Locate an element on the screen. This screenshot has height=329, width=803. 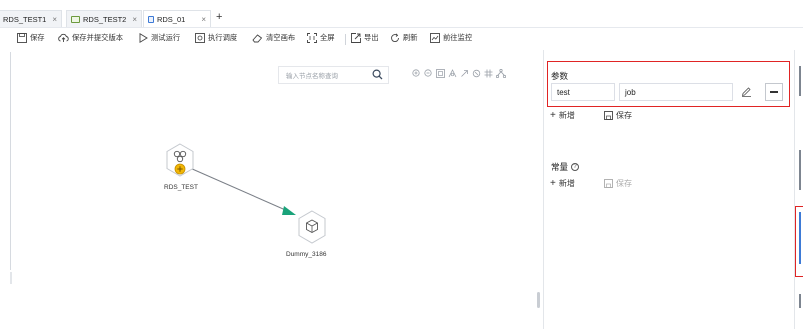
tab-label: RDS_TEST1 is located at coordinates (25, 19).